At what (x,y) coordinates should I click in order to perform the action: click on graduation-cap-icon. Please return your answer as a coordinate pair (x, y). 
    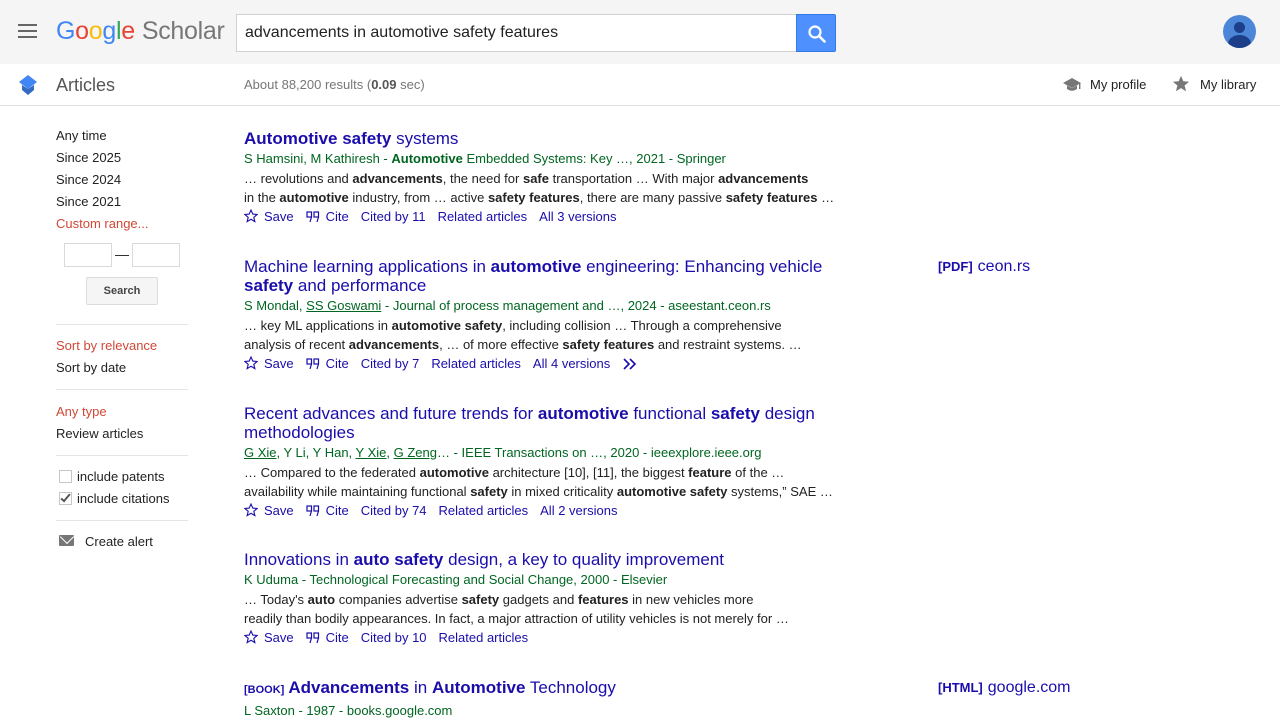
    Looking at the image, I should click on (1072, 84).